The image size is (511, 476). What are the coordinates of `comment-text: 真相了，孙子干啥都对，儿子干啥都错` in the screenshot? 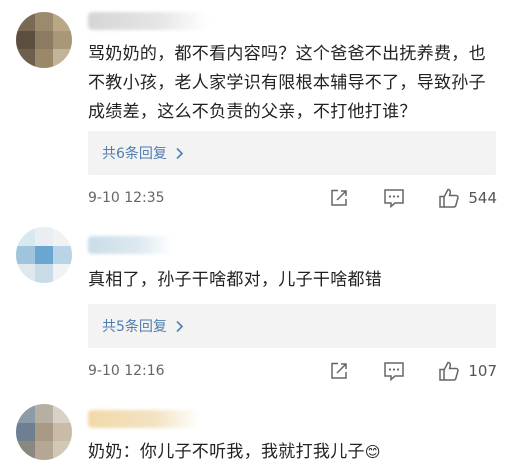 It's located at (235, 280).